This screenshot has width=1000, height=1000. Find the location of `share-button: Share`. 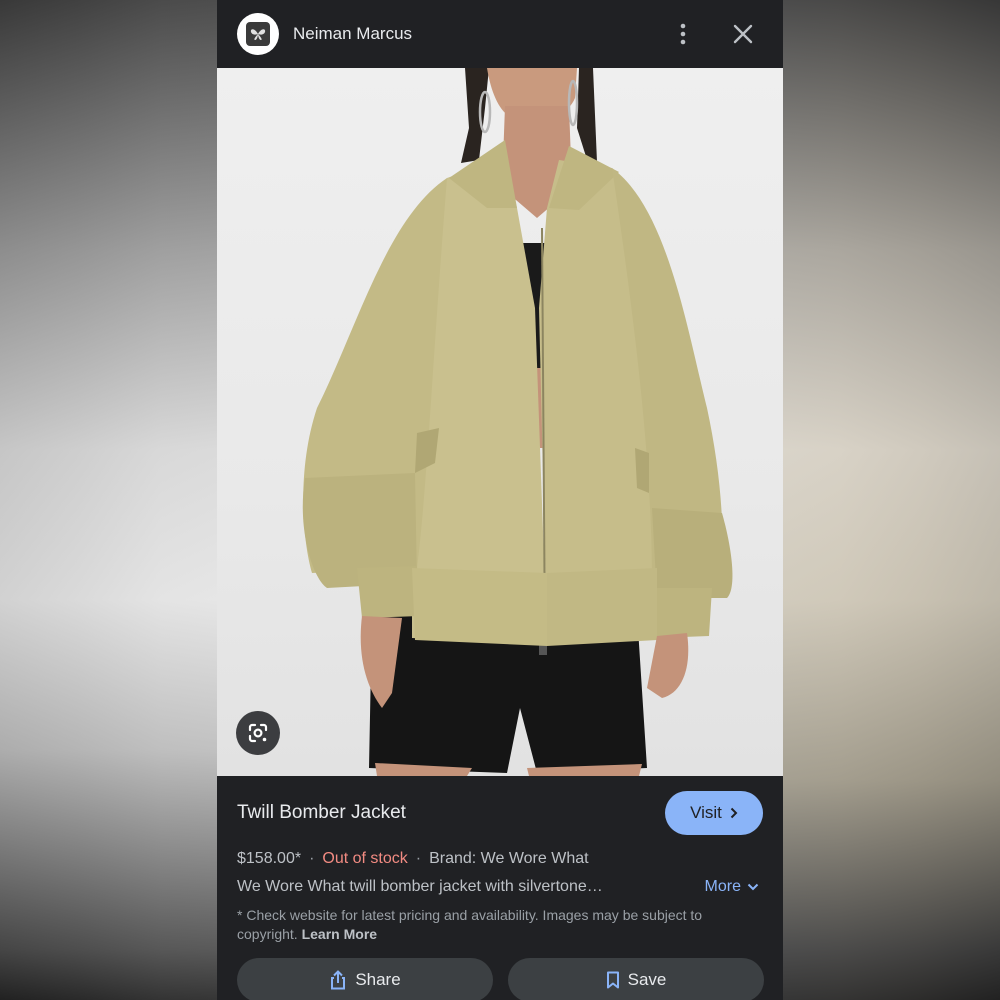

share-button: Share is located at coordinates (365, 979).